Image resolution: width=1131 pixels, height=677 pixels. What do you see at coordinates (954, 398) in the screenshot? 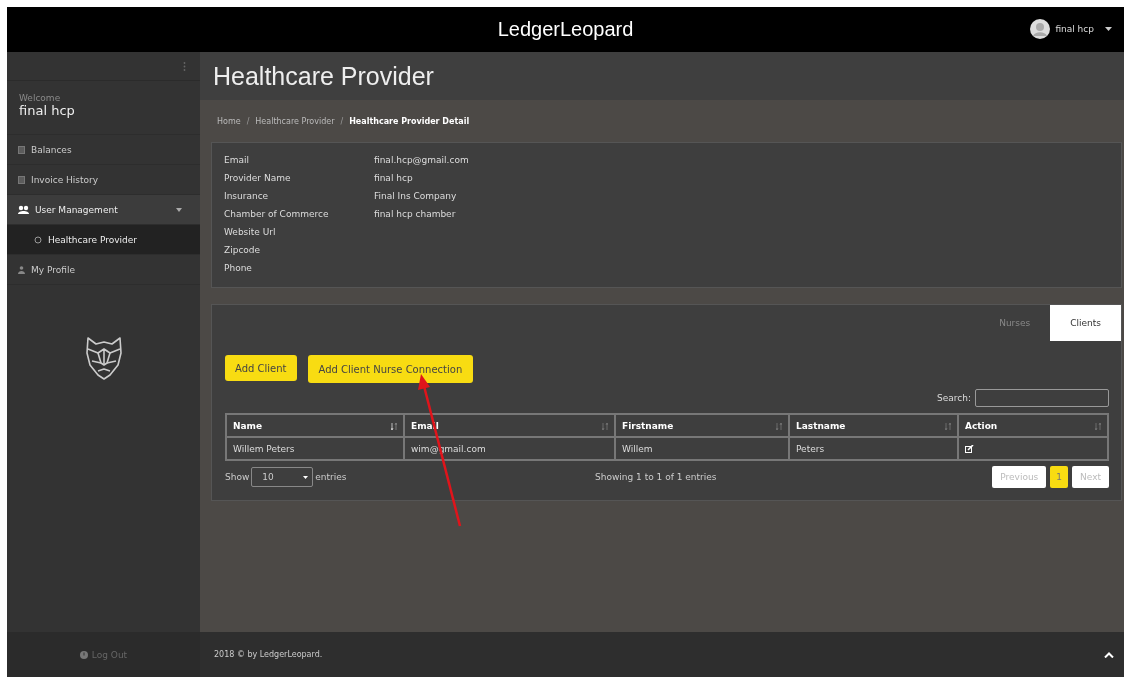
I see `search-label: Search:` at bounding box center [954, 398].